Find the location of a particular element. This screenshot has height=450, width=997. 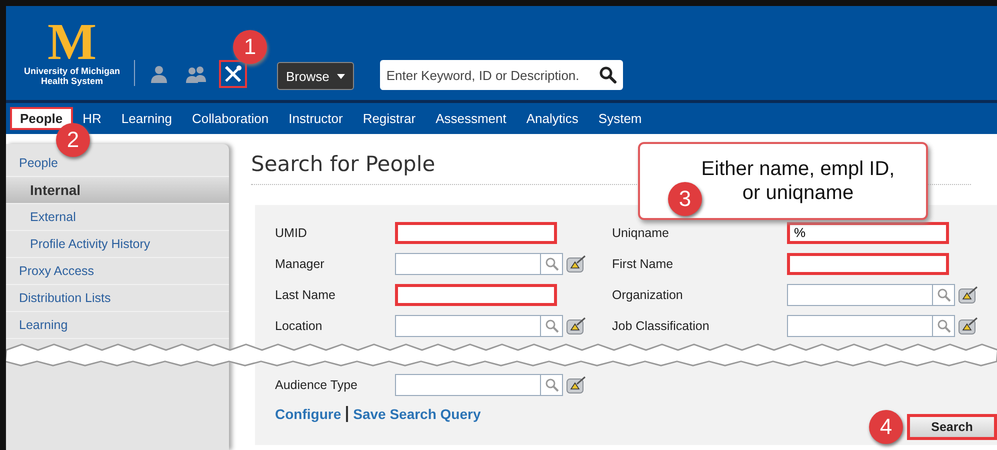

step-number-badge: 3 is located at coordinates (685, 199).